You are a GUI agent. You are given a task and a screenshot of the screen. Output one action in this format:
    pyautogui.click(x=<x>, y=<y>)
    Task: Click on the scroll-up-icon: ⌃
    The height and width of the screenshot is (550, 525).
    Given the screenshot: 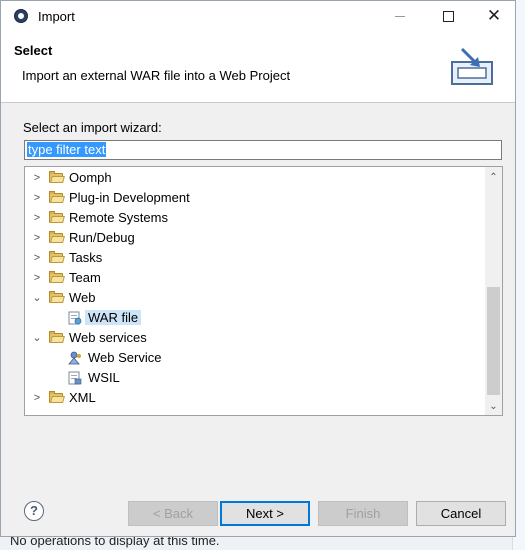 What is the action you would take?
    pyautogui.click(x=493, y=177)
    